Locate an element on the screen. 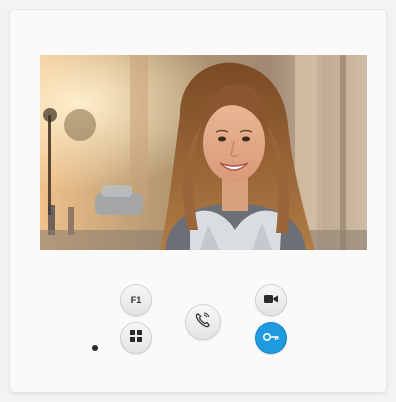 The width and height of the screenshot is (396, 402). f1-label: F1 is located at coordinates (136, 300).